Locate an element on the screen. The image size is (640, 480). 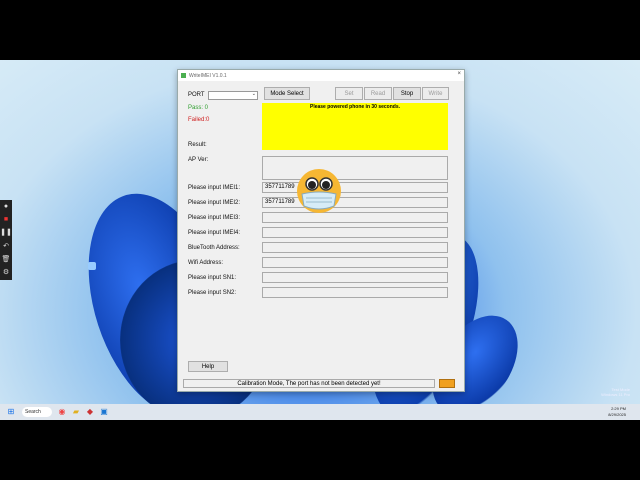
bluetooth-label: BlueTooth Address: is located at coordinates (214, 248).